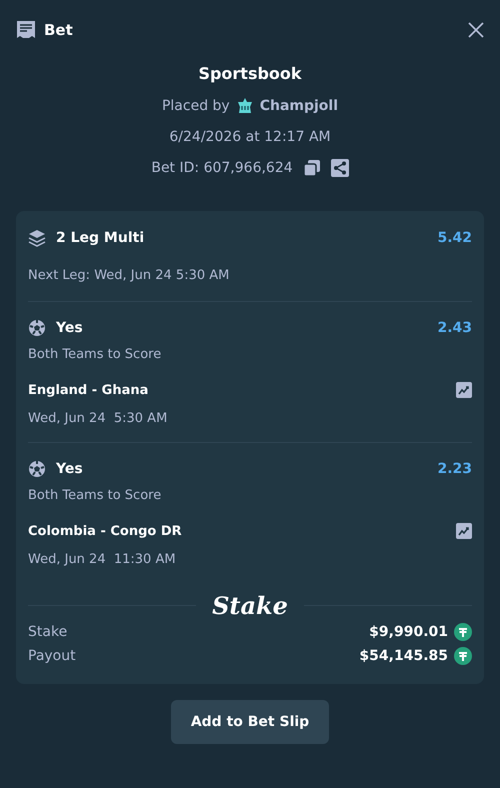 This screenshot has height=788, width=500. Describe the element at coordinates (222, 168) in the screenshot. I see `bet-id: Bet ID: 607,966,624` at that location.